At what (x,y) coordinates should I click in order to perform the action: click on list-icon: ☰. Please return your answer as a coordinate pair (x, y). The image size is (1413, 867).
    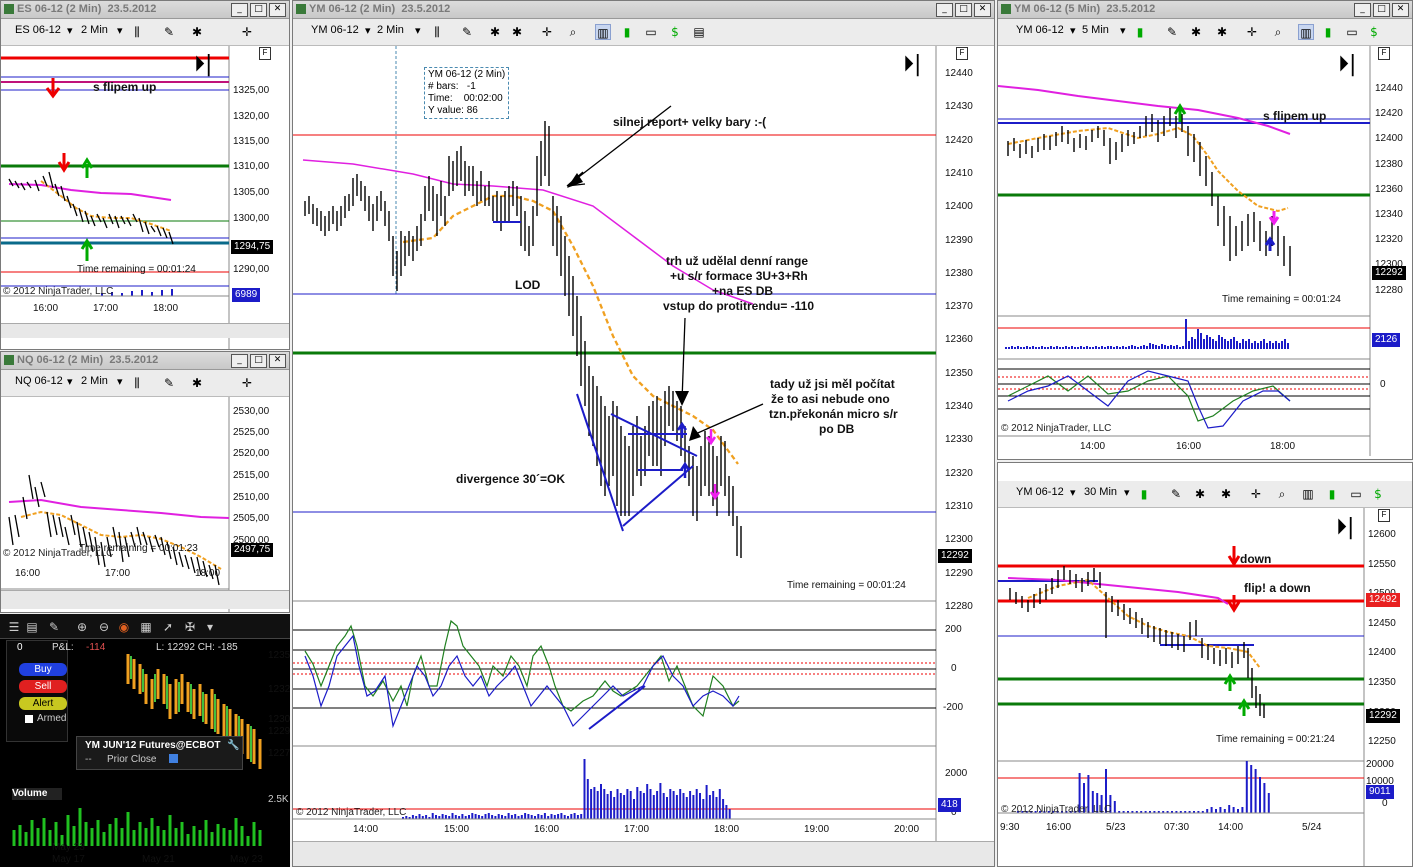
    Looking at the image, I should click on (14, 627).